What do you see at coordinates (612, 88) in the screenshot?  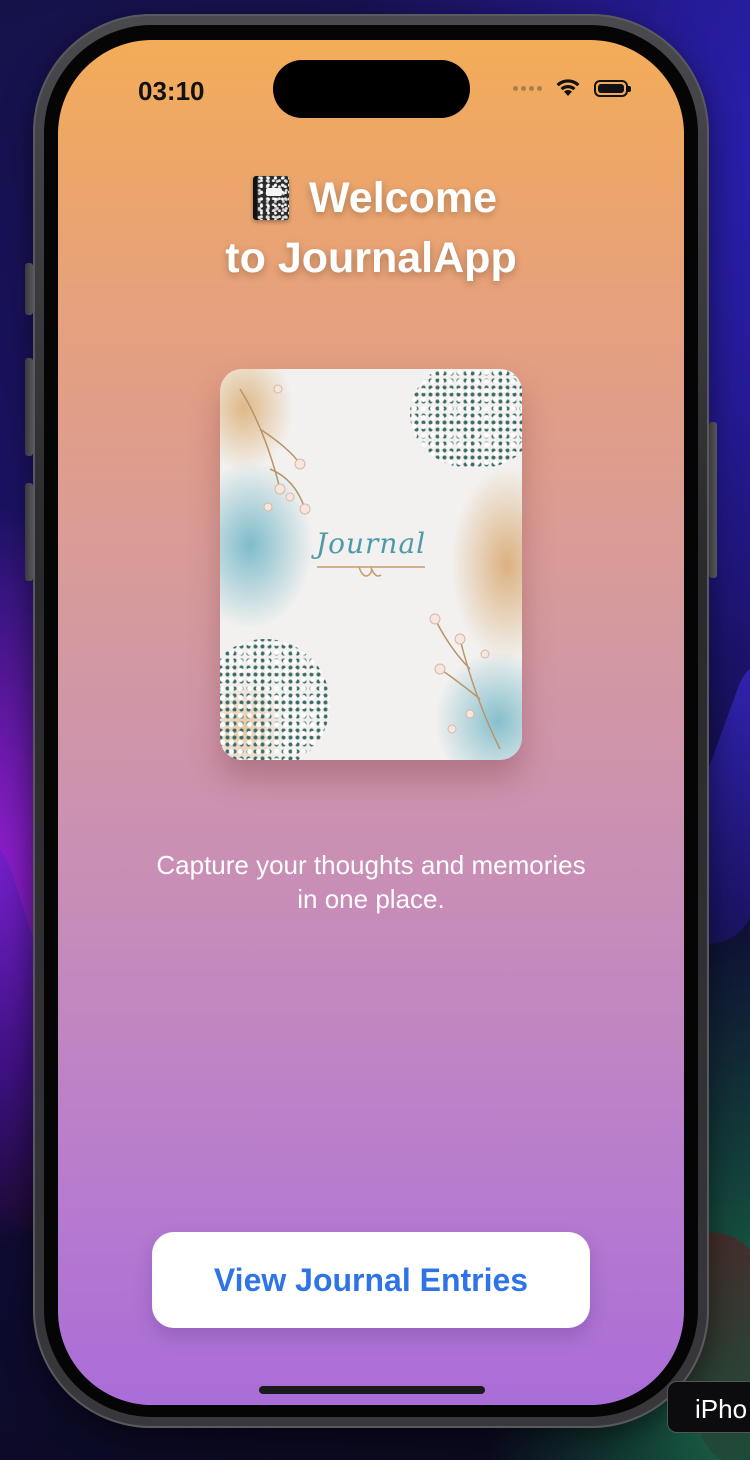 I see `battery-icon` at bounding box center [612, 88].